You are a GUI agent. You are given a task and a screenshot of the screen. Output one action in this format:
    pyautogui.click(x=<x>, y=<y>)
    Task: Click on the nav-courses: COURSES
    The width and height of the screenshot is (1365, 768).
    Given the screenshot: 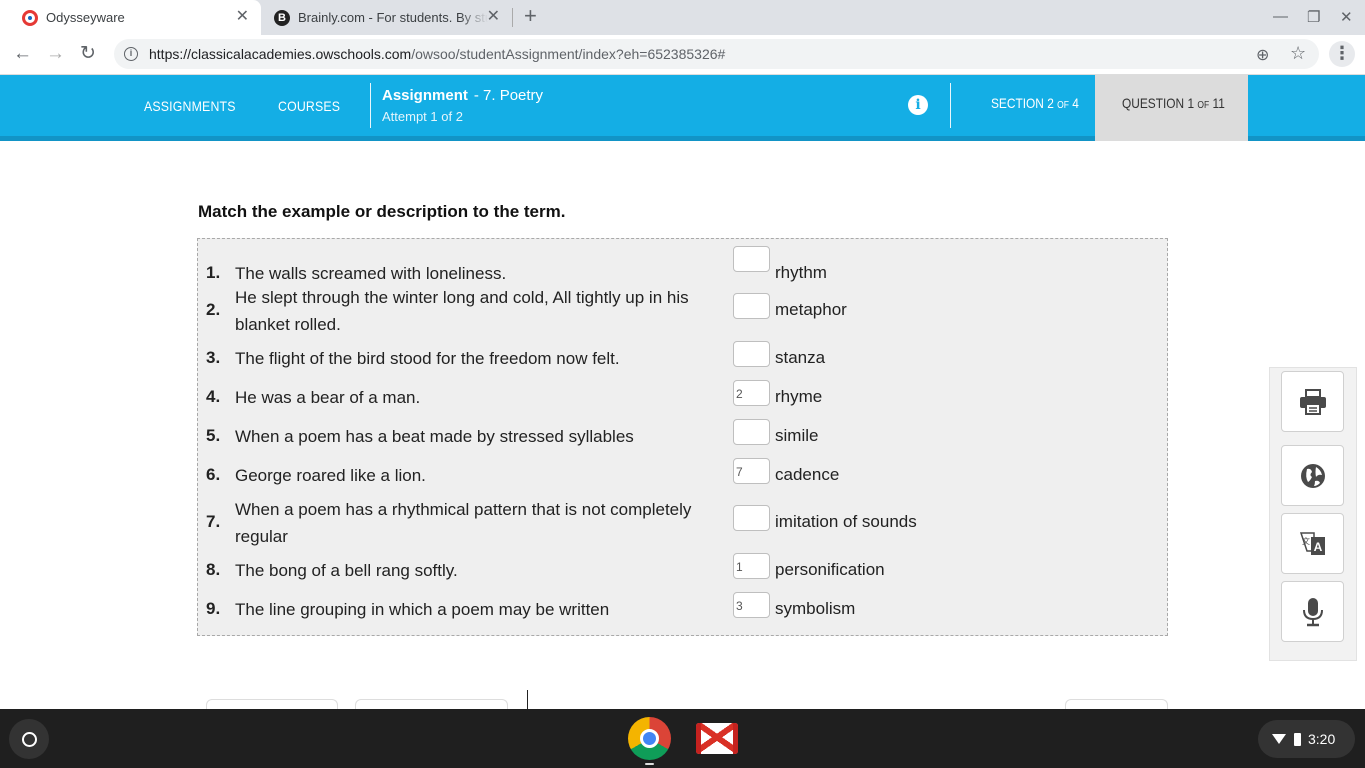 What is the action you would take?
    pyautogui.click(x=309, y=106)
    